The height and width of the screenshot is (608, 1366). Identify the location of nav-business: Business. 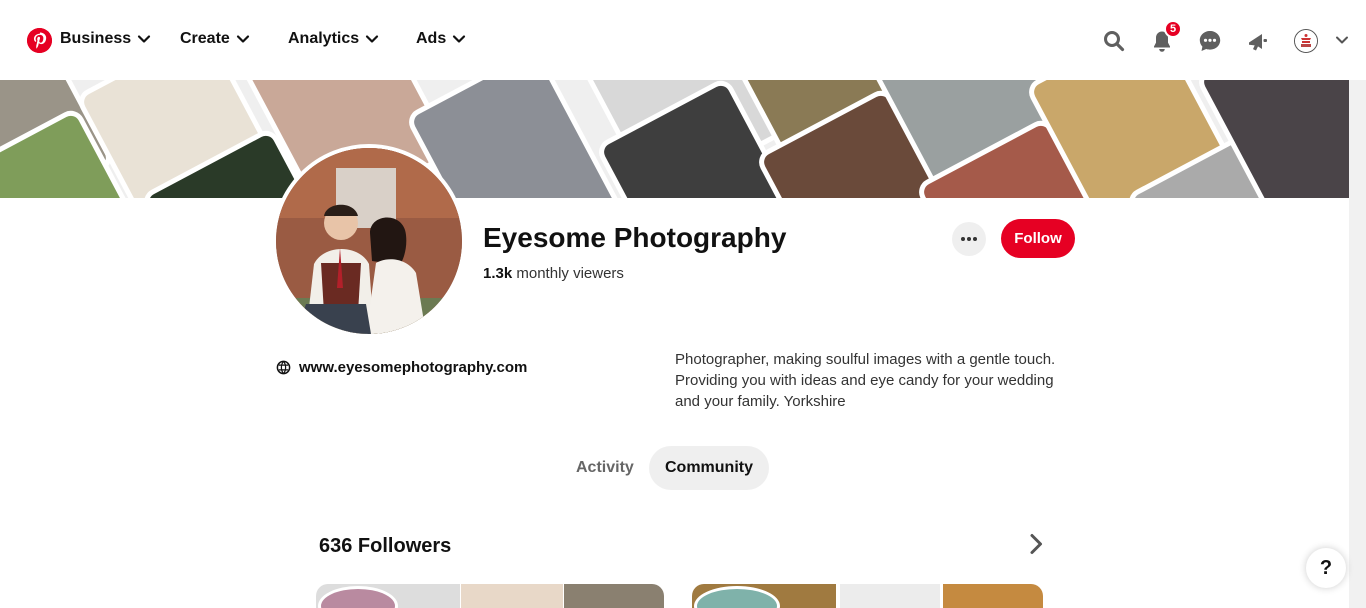
(105, 39).